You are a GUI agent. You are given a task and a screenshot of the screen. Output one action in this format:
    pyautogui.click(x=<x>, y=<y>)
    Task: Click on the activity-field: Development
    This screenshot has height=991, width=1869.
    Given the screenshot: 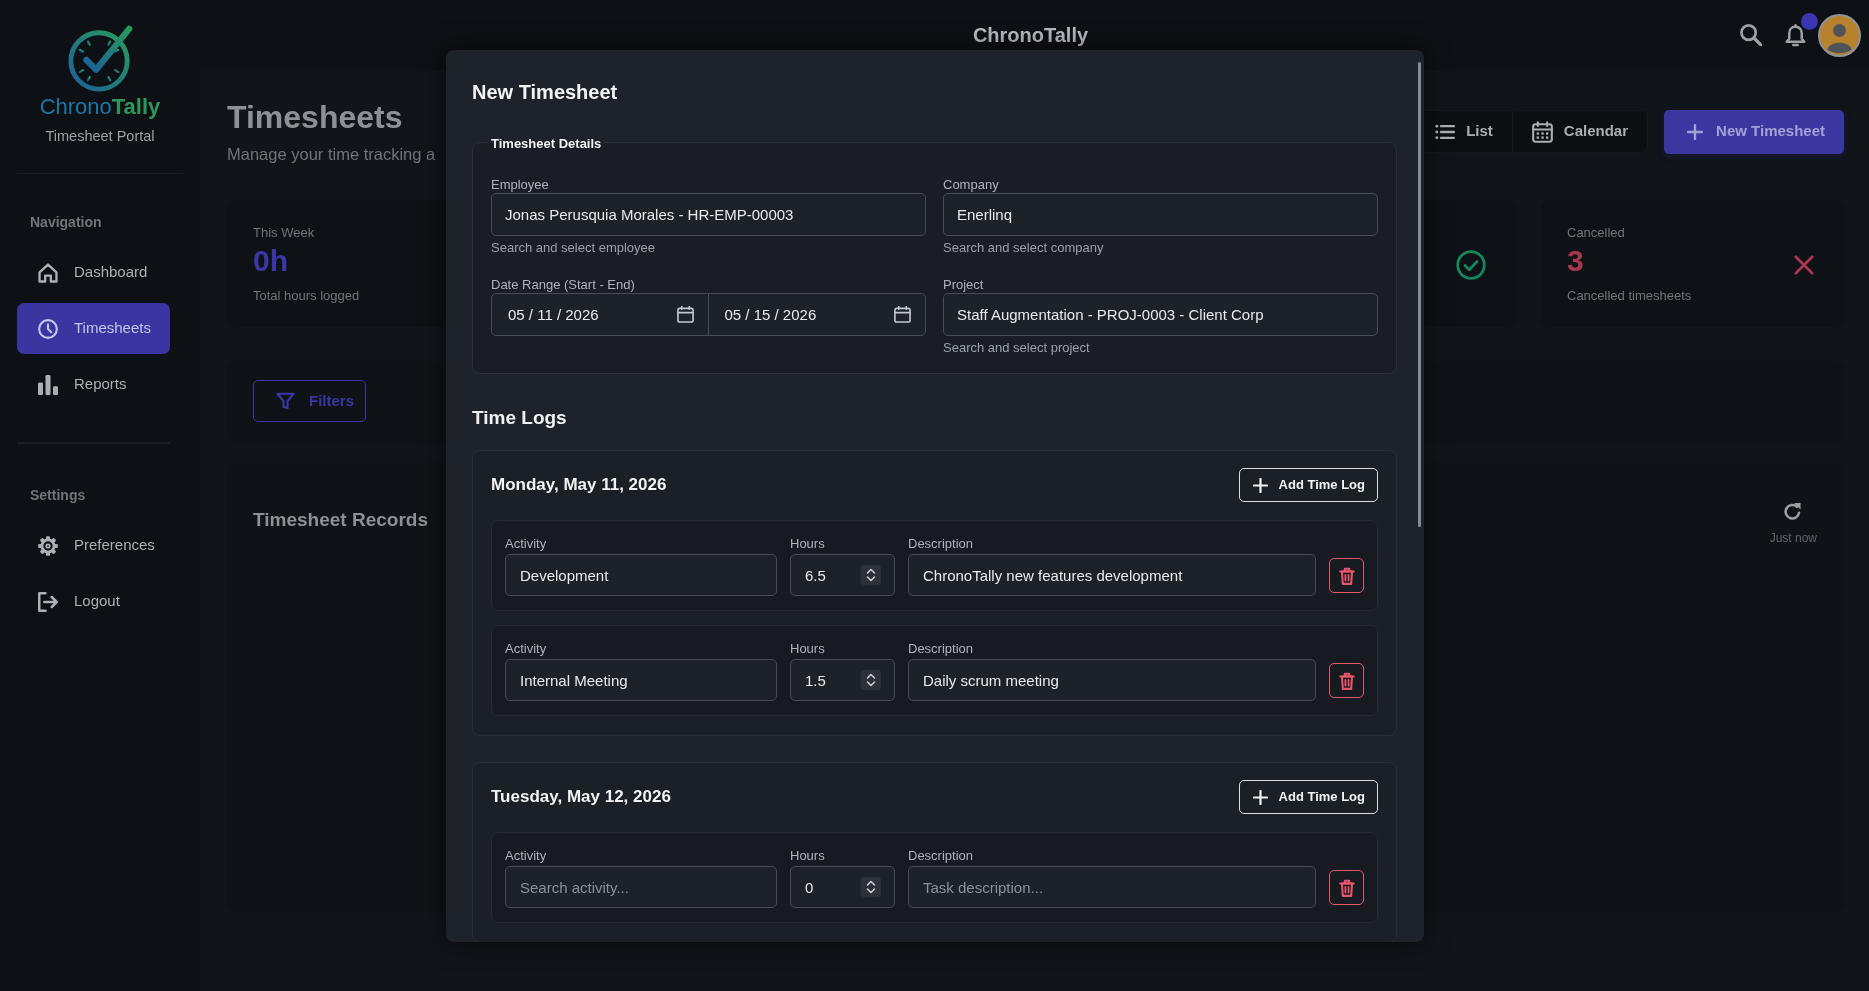 What is the action you would take?
    pyautogui.click(x=641, y=575)
    